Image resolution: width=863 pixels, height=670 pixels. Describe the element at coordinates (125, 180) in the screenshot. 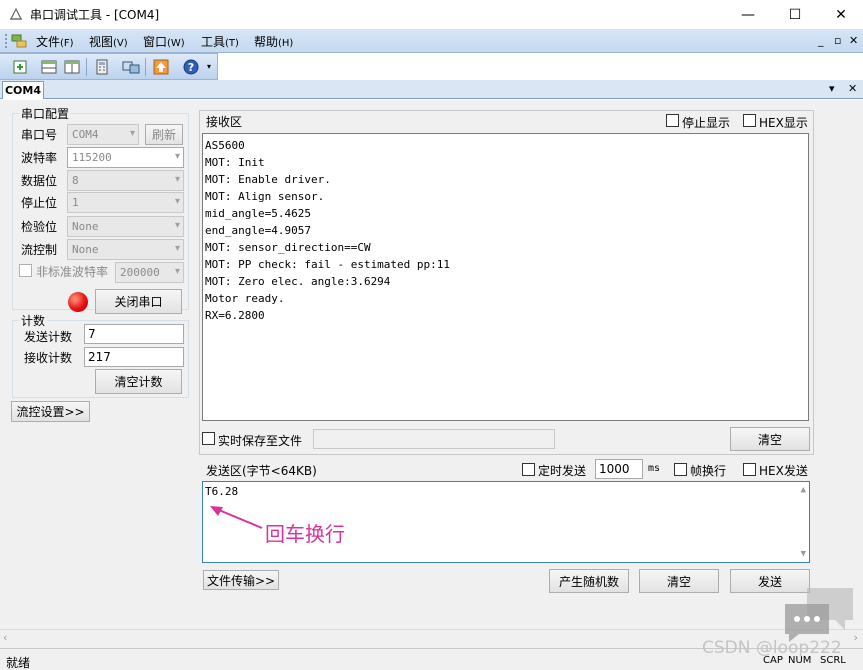

I see `databits-select: 8 ▾` at that location.